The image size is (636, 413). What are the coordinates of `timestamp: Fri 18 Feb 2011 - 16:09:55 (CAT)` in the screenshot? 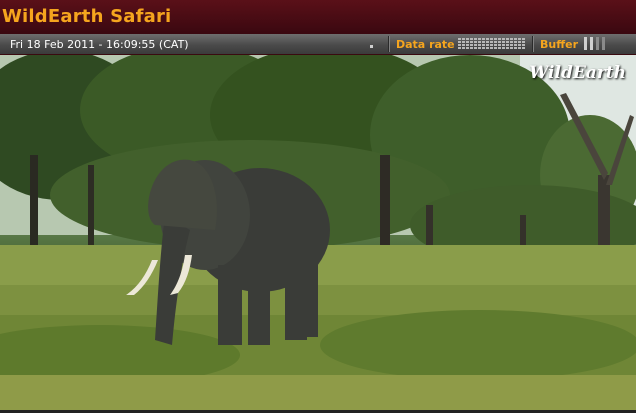 It's located at (99, 44).